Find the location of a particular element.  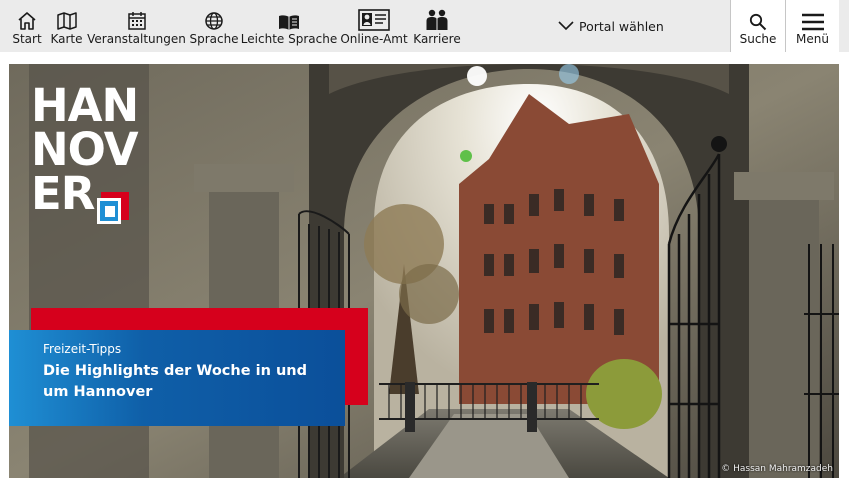

hamburger-icon is located at coordinates (813, 15).